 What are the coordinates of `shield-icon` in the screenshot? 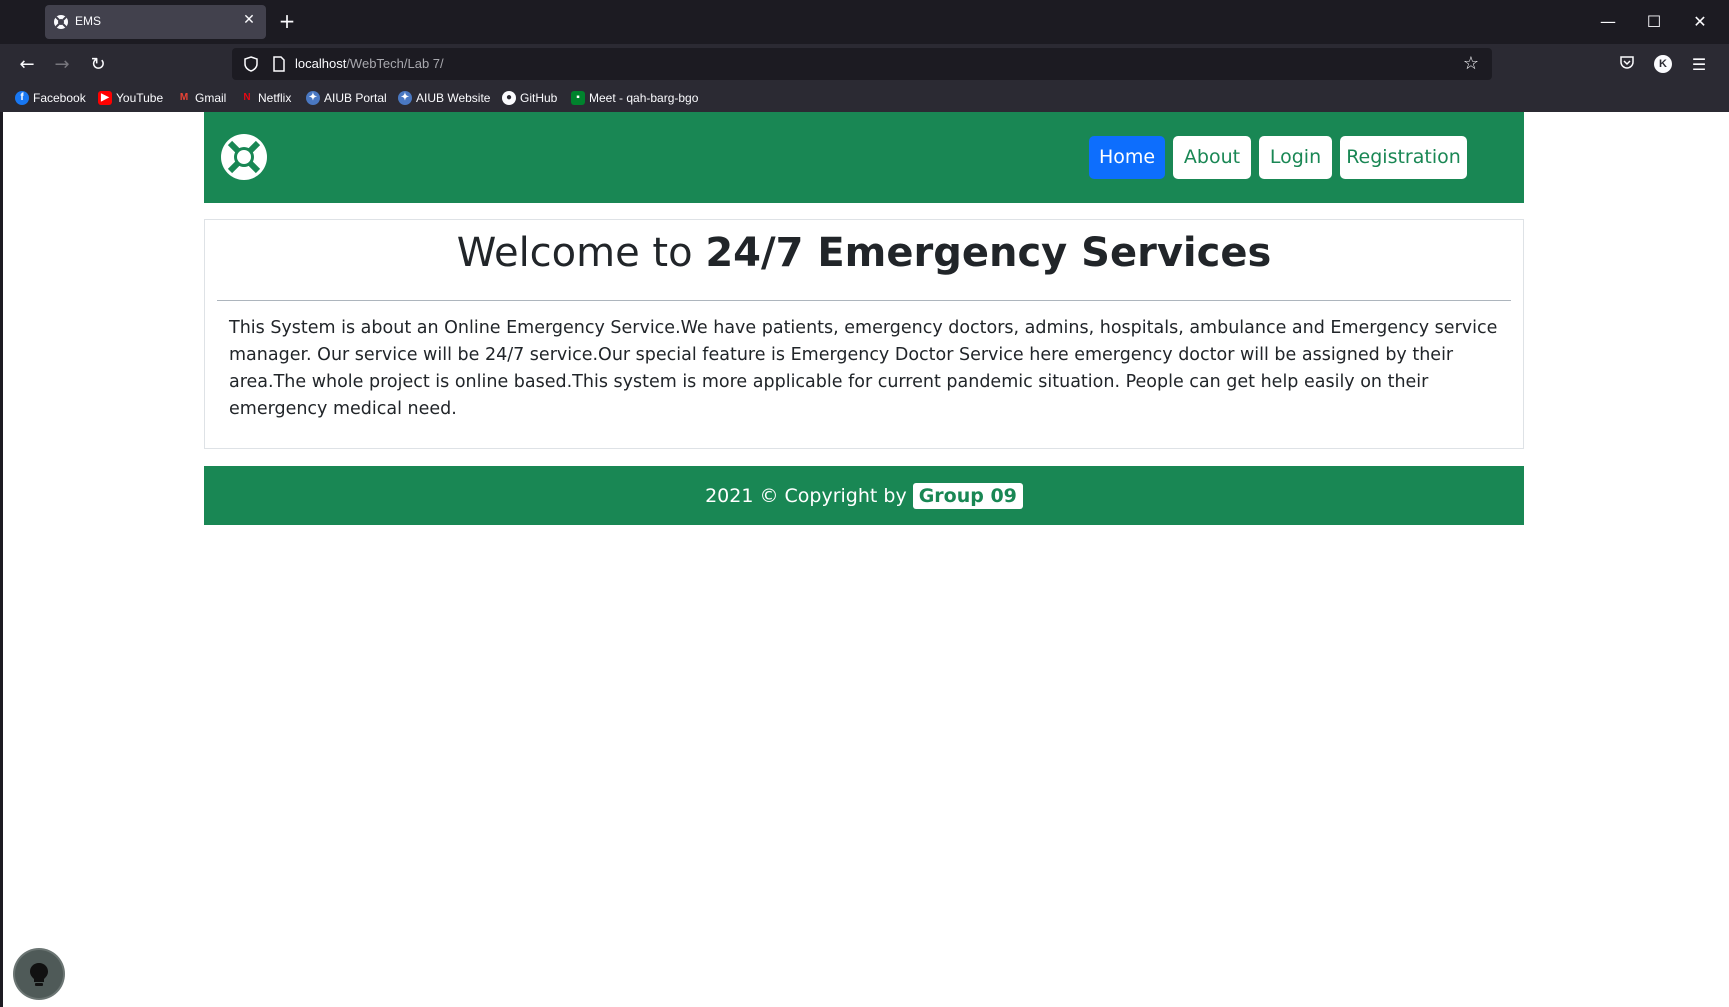 It's located at (251, 64).